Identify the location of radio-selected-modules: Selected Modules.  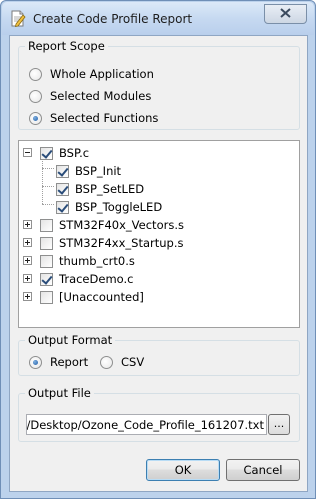
(90, 96).